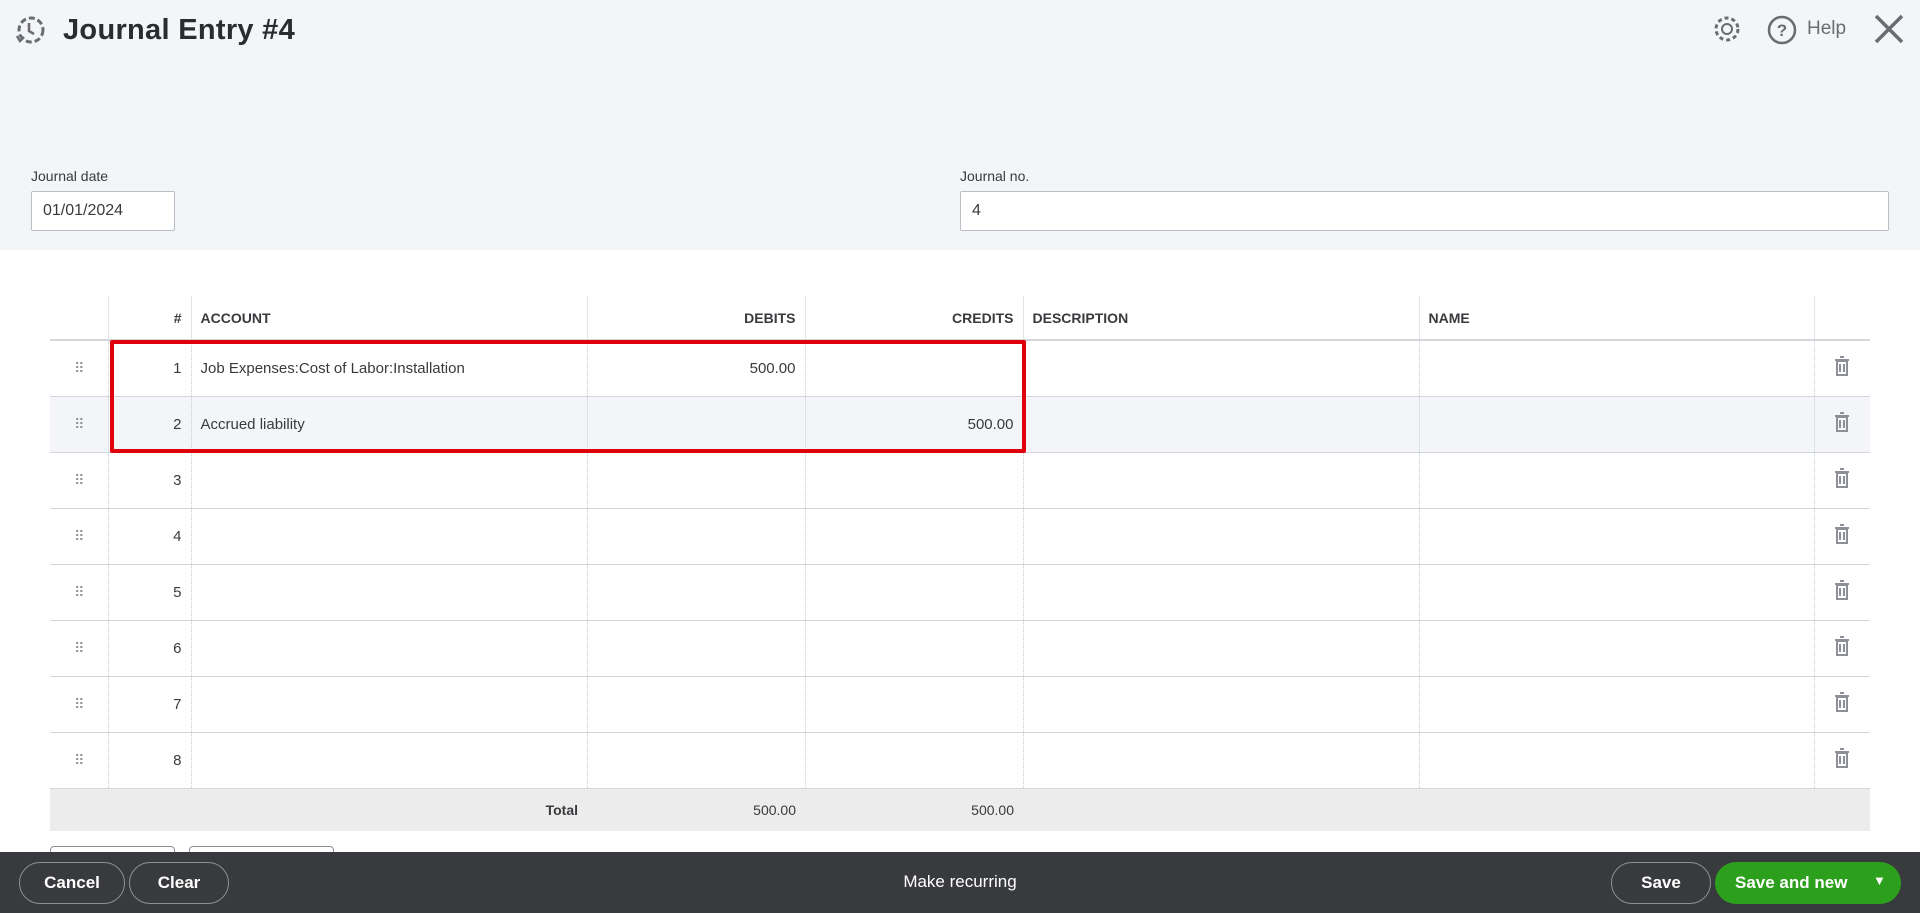 The width and height of the screenshot is (1920, 913). I want to click on col-name: NAME, so click(1616, 318).